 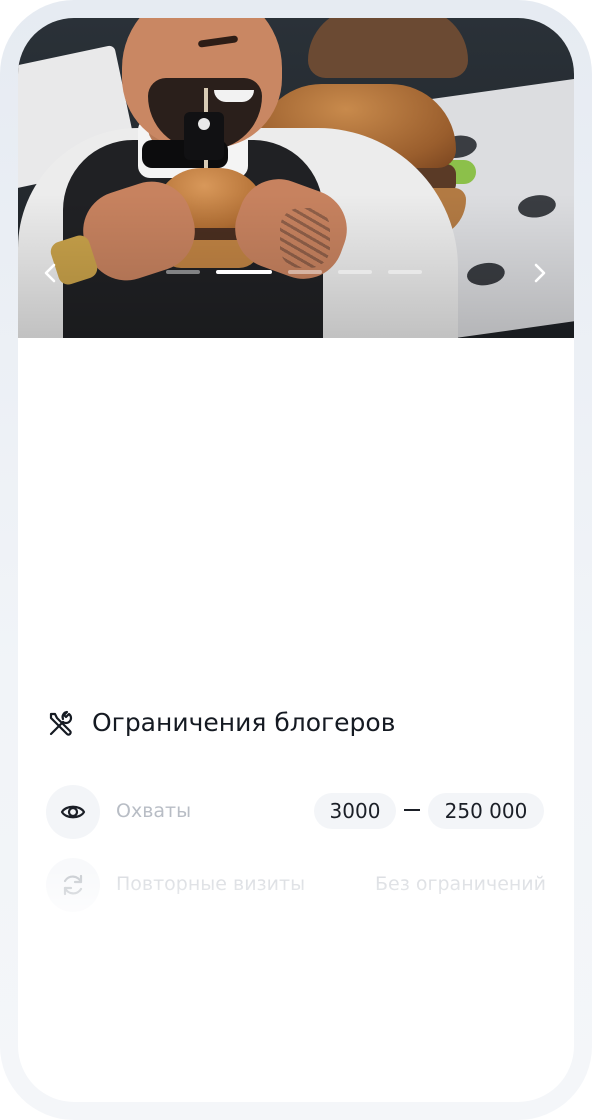 I want to click on repeat-visits-row: Повторные визиты Без ограничений, so click(x=296, y=886).